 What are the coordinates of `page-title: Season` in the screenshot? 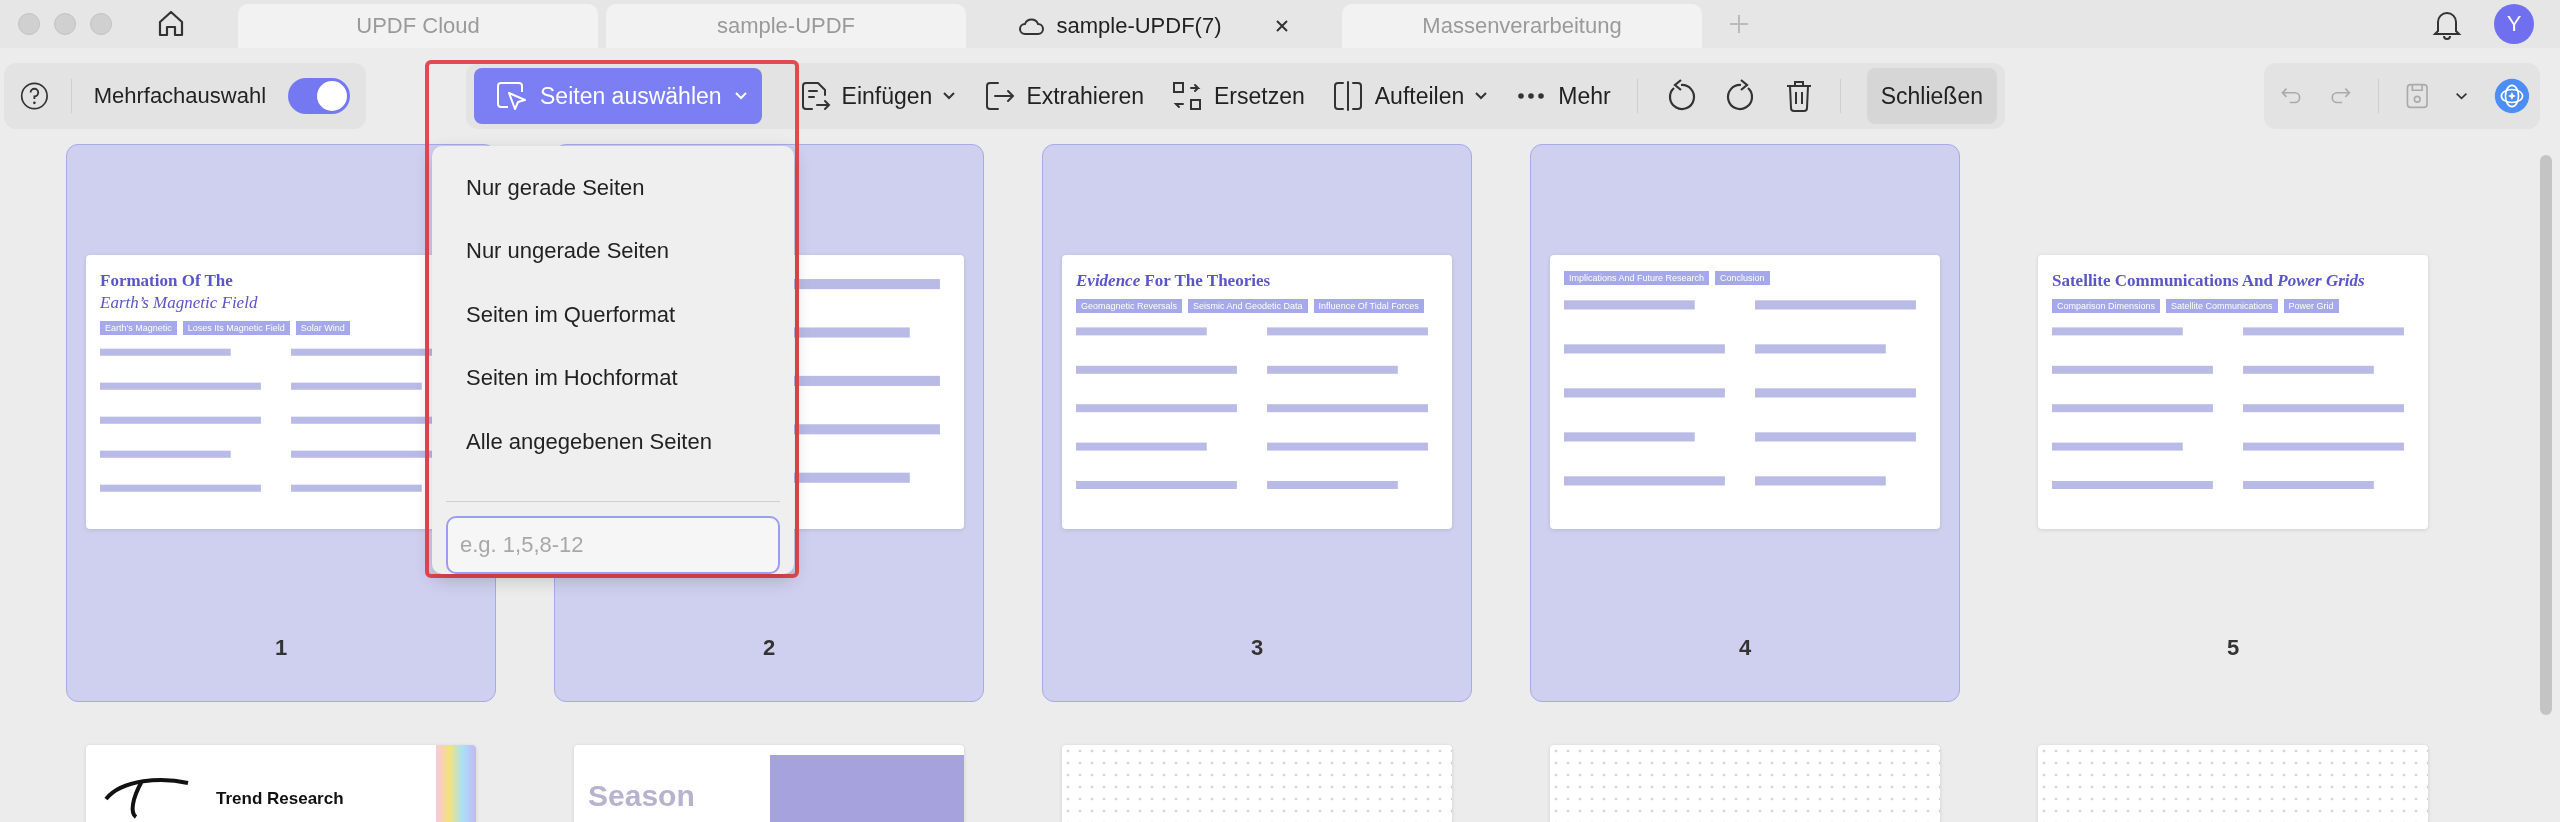 It's located at (641, 796).